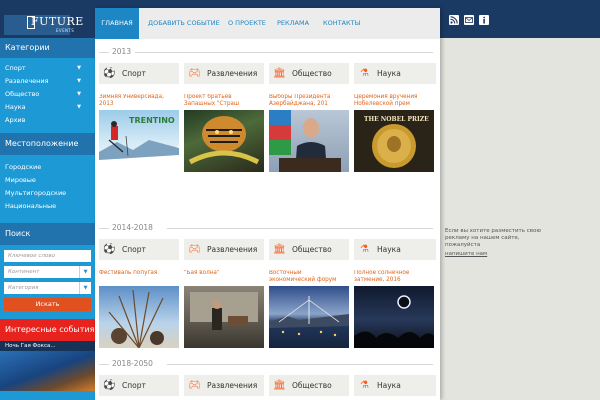 This screenshot has width=600, height=400. I want to click on ad-contact-link: напишите нам, so click(466, 254).